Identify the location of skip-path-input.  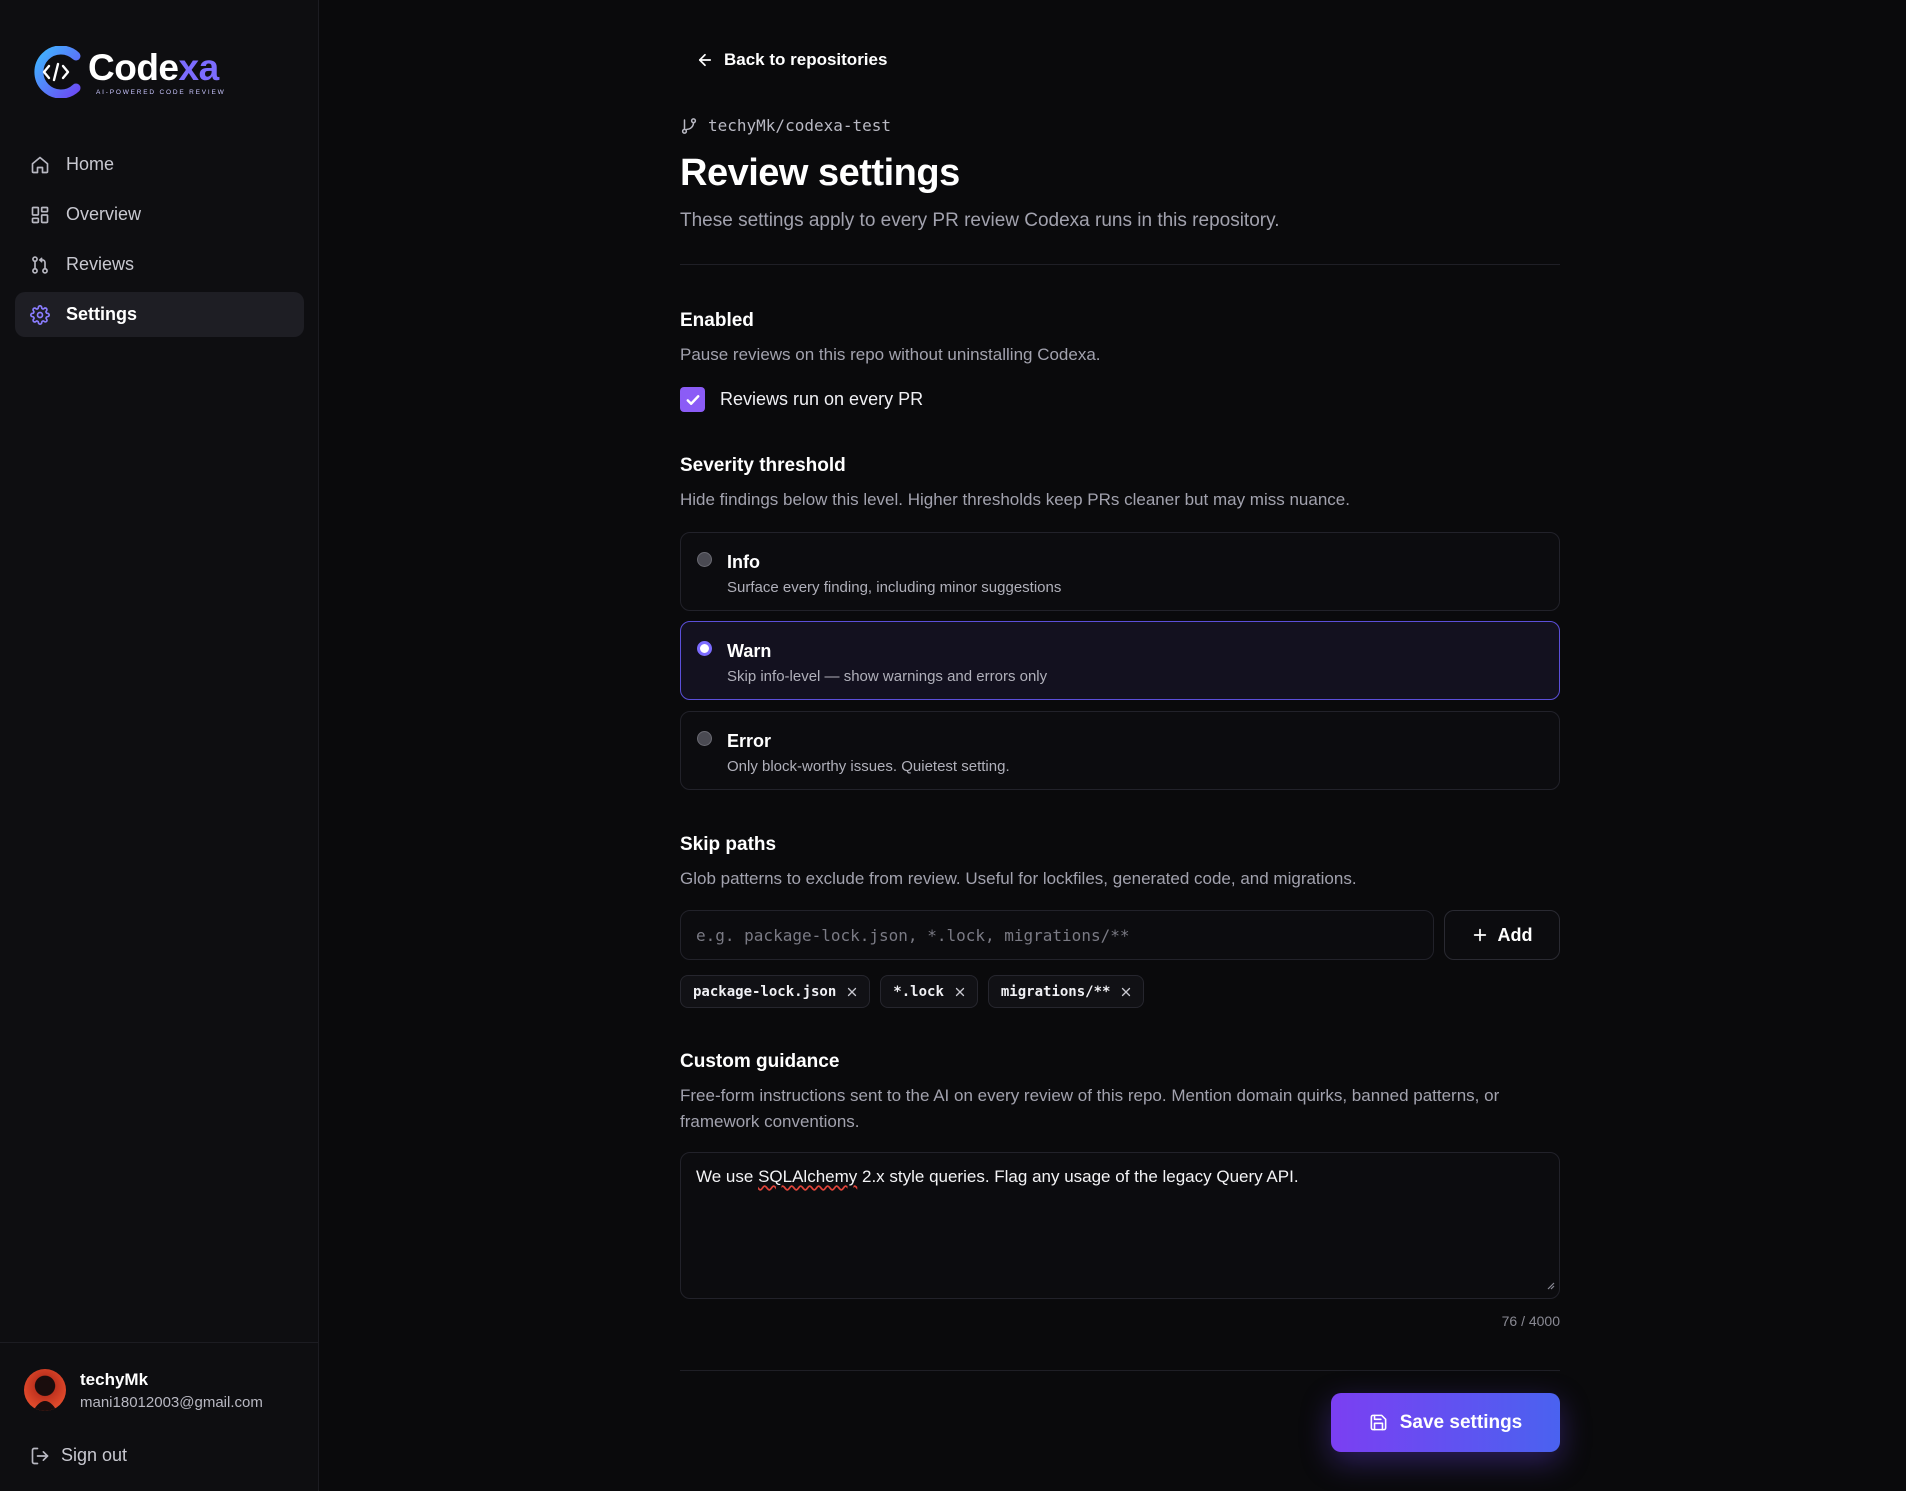
(1057, 935).